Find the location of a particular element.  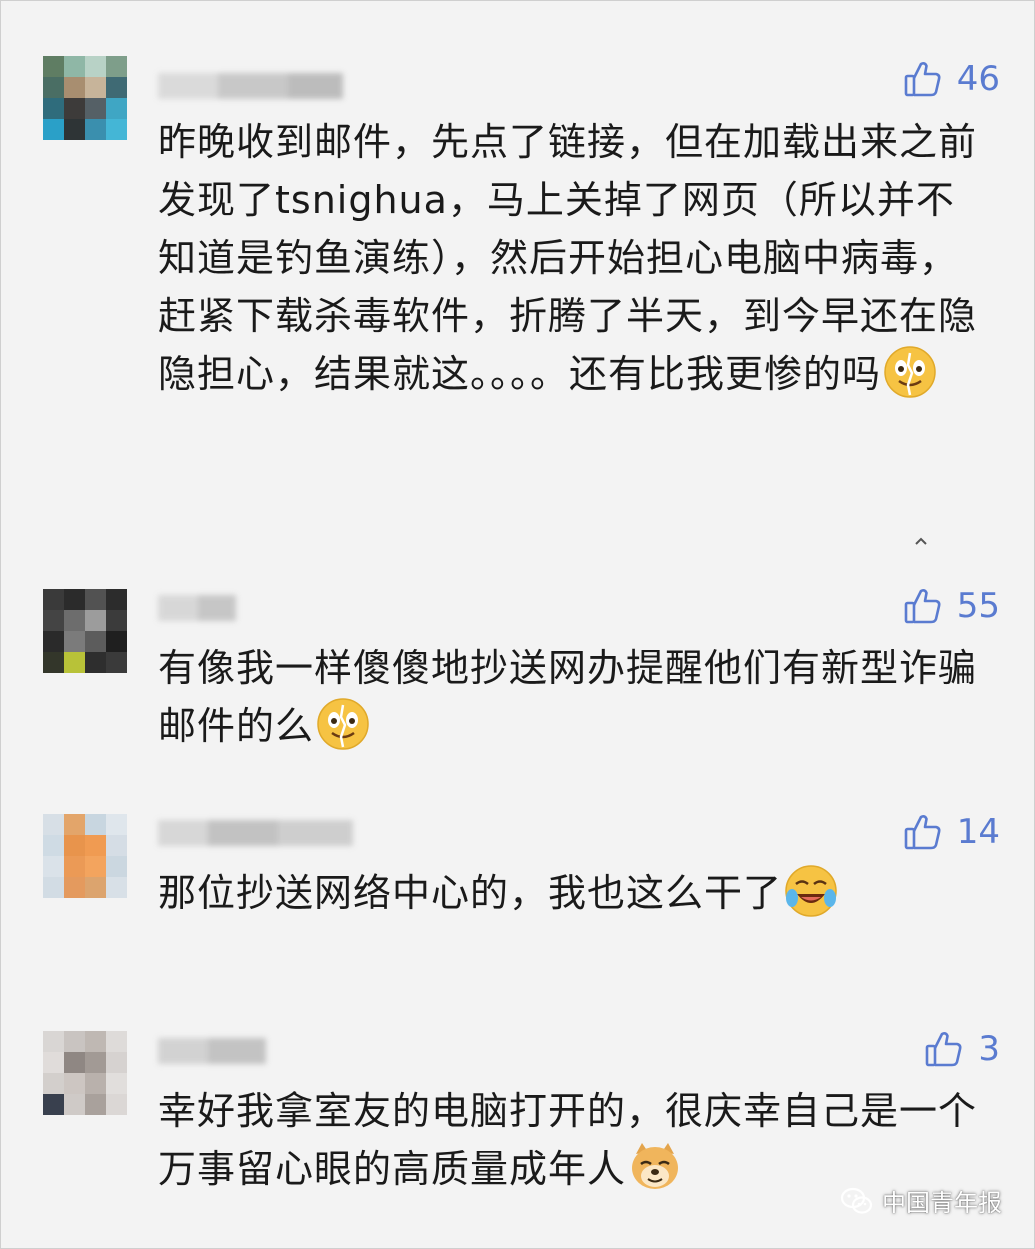

like-button: 46 is located at coordinates (951, 79).